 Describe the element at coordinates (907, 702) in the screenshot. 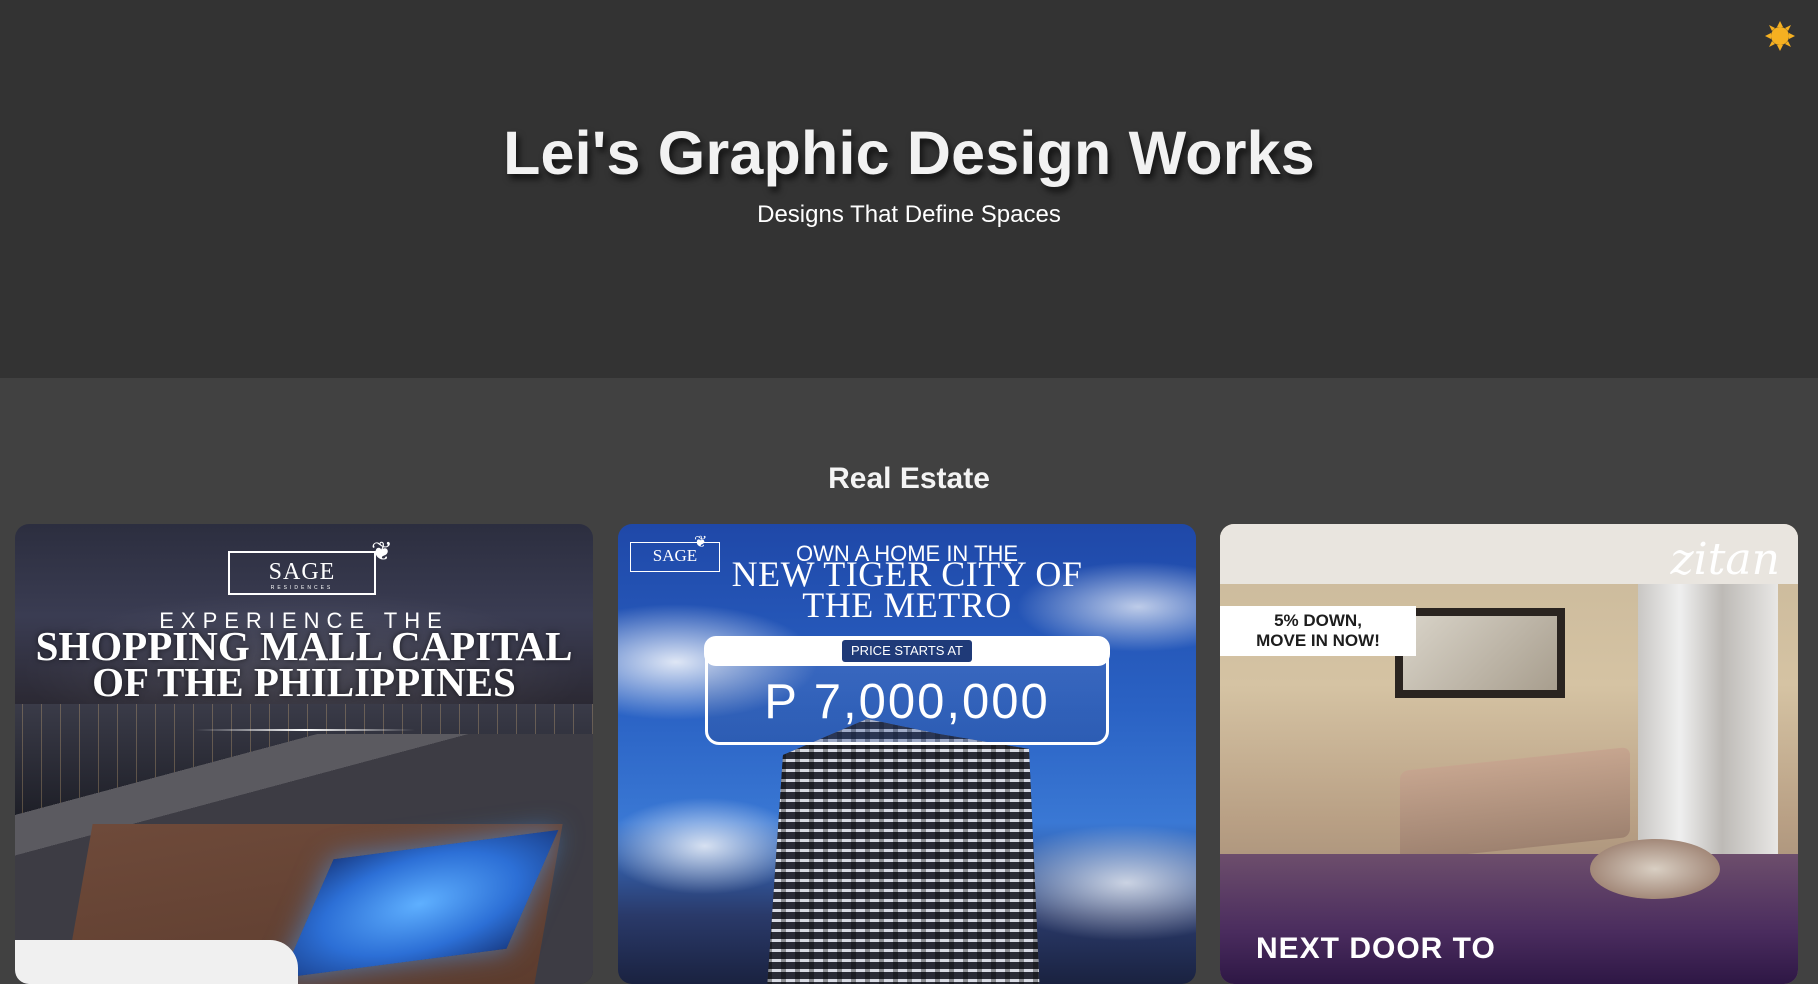

I see `price-value: P 7,000,000` at that location.